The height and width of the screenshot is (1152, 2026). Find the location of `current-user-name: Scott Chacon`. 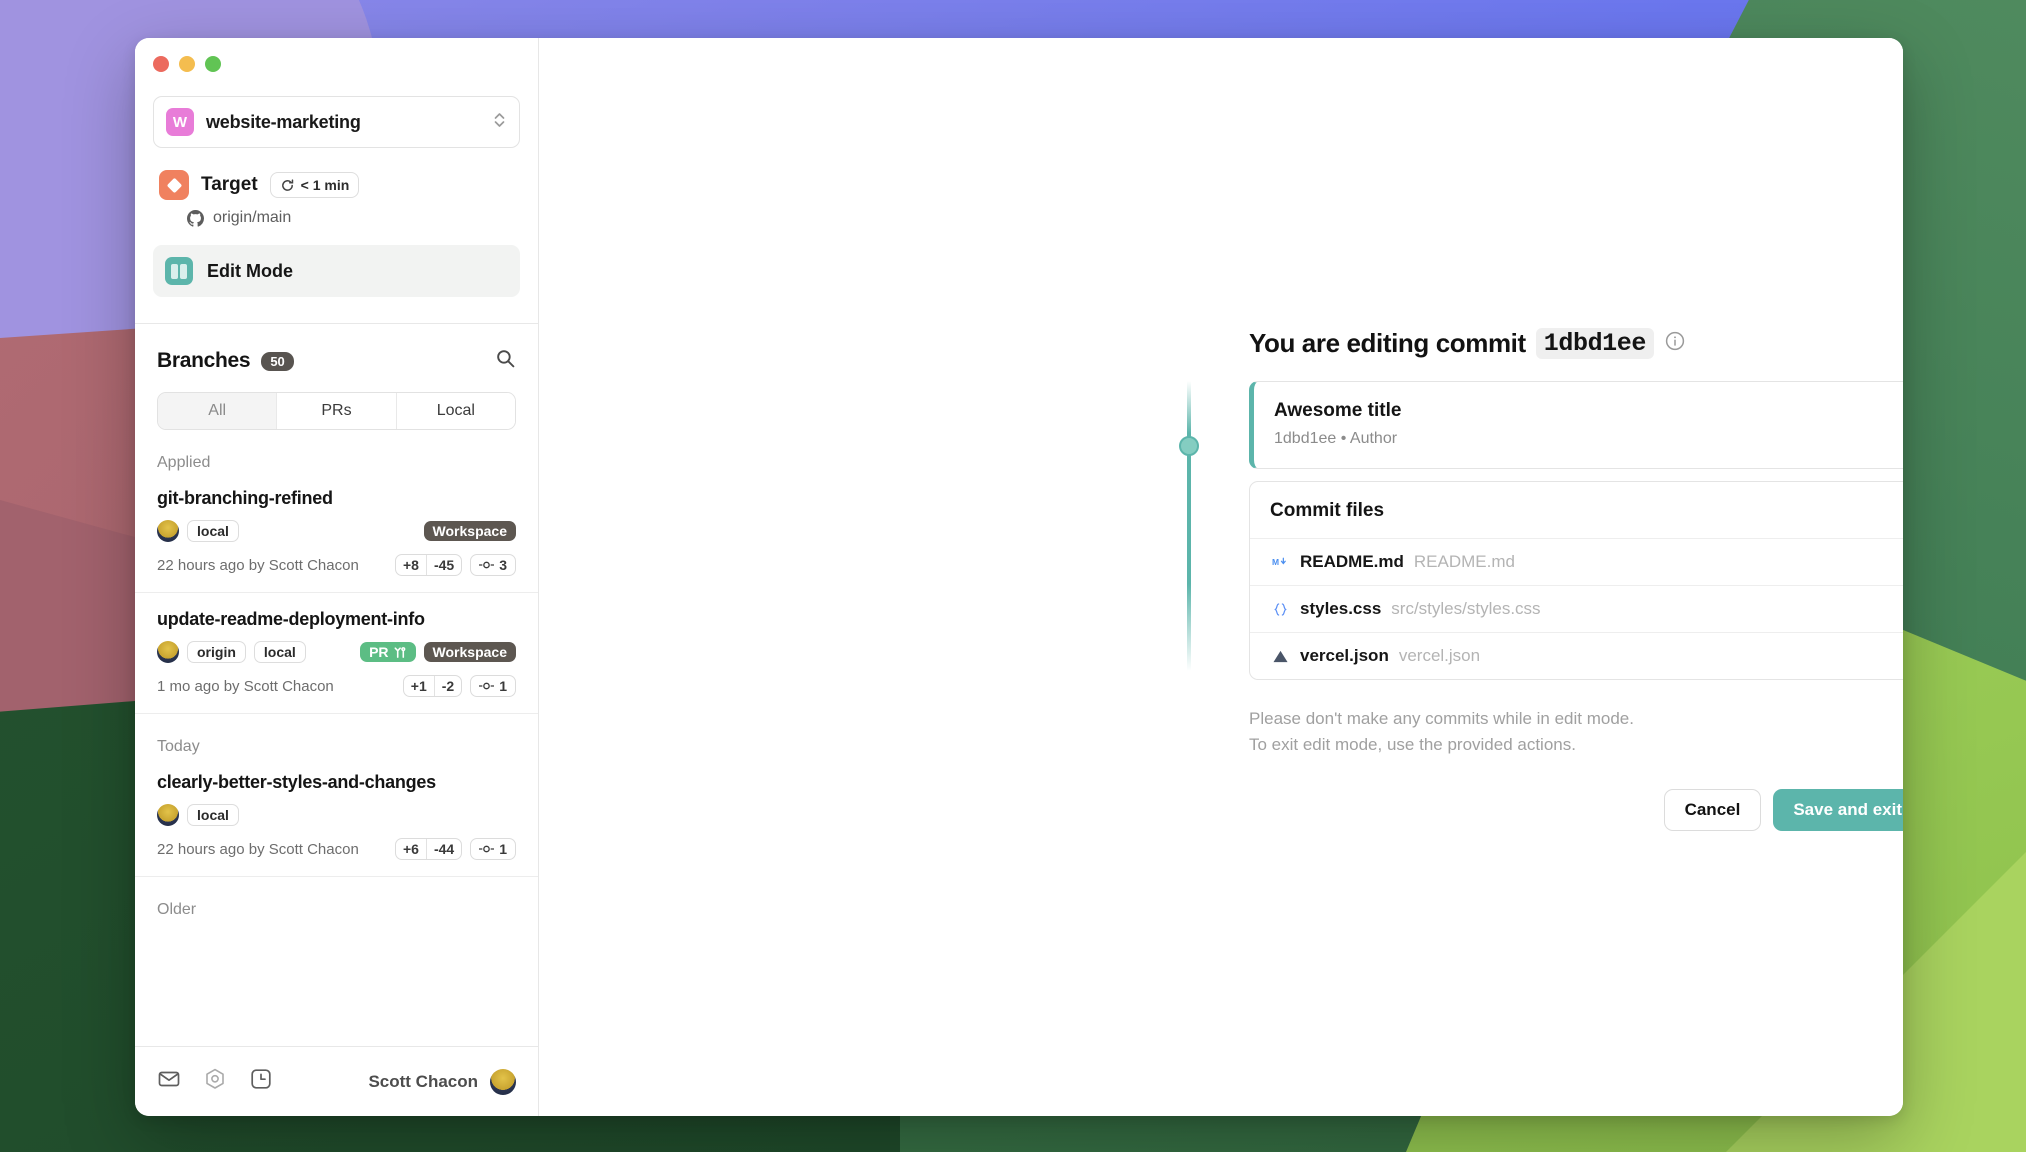

current-user-name: Scott Chacon is located at coordinates (423, 1081).